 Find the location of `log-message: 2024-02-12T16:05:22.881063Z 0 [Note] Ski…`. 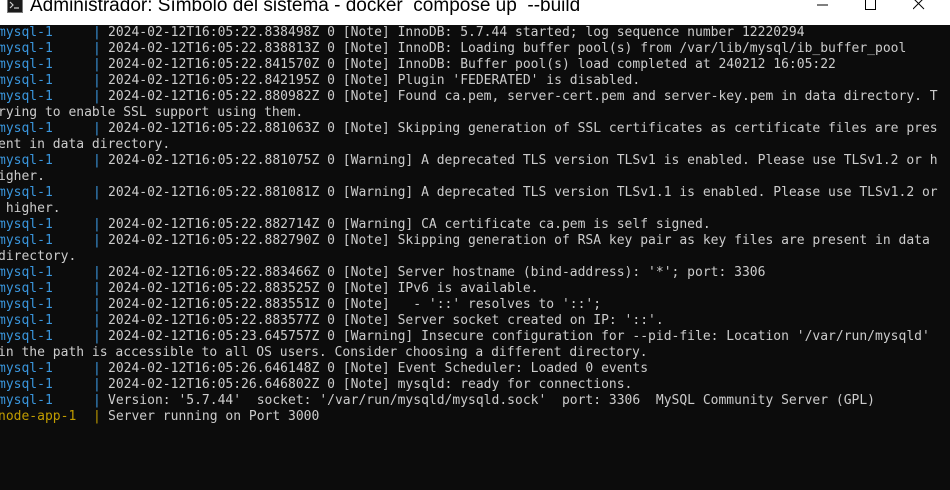

log-message: 2024-02-12T16:05:22.881063Z 0 [Note] Ski… is located at coordinates (523, 128).